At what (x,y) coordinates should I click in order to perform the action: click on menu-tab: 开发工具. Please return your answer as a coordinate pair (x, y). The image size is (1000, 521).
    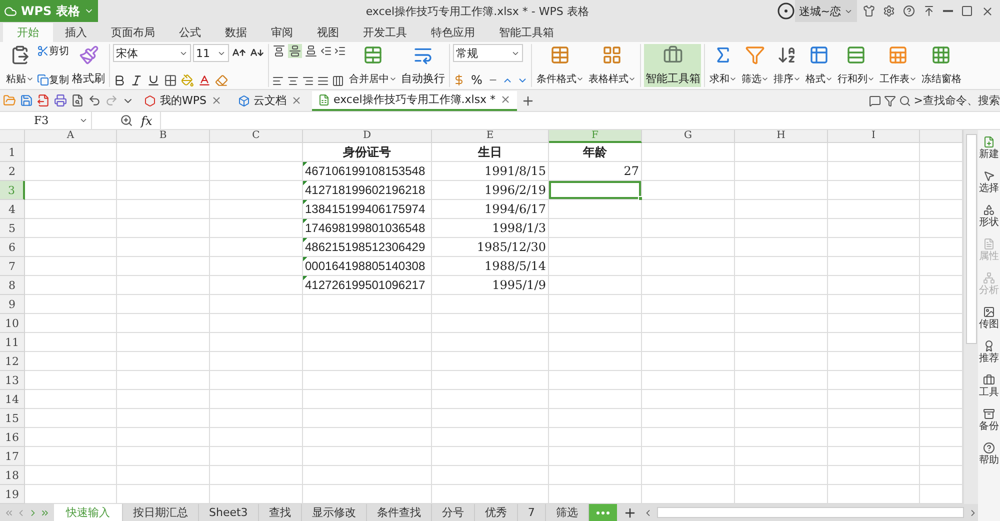
    Looking at the image, I should click on (385, 32).